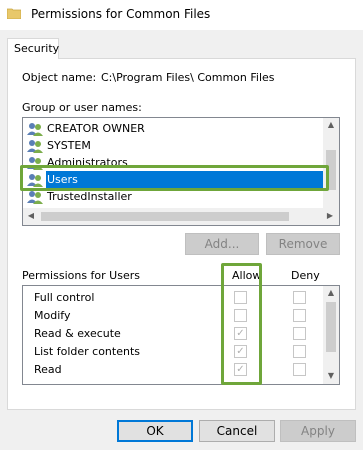 The image size is (363, 450). Describe the element at coordinates (96, 128) in the screenshot. I see `list-item-label: CREATOR OWNER` at that location.